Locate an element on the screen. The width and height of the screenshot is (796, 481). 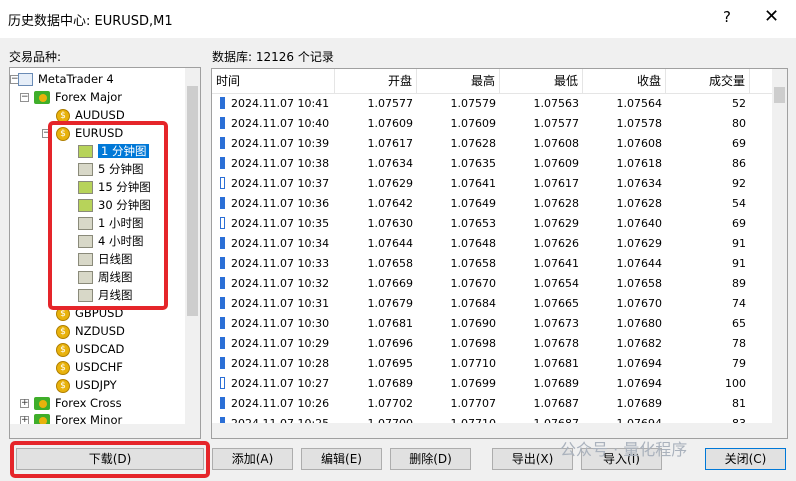
column-header: 最高 is located at coordinates (458, 81).